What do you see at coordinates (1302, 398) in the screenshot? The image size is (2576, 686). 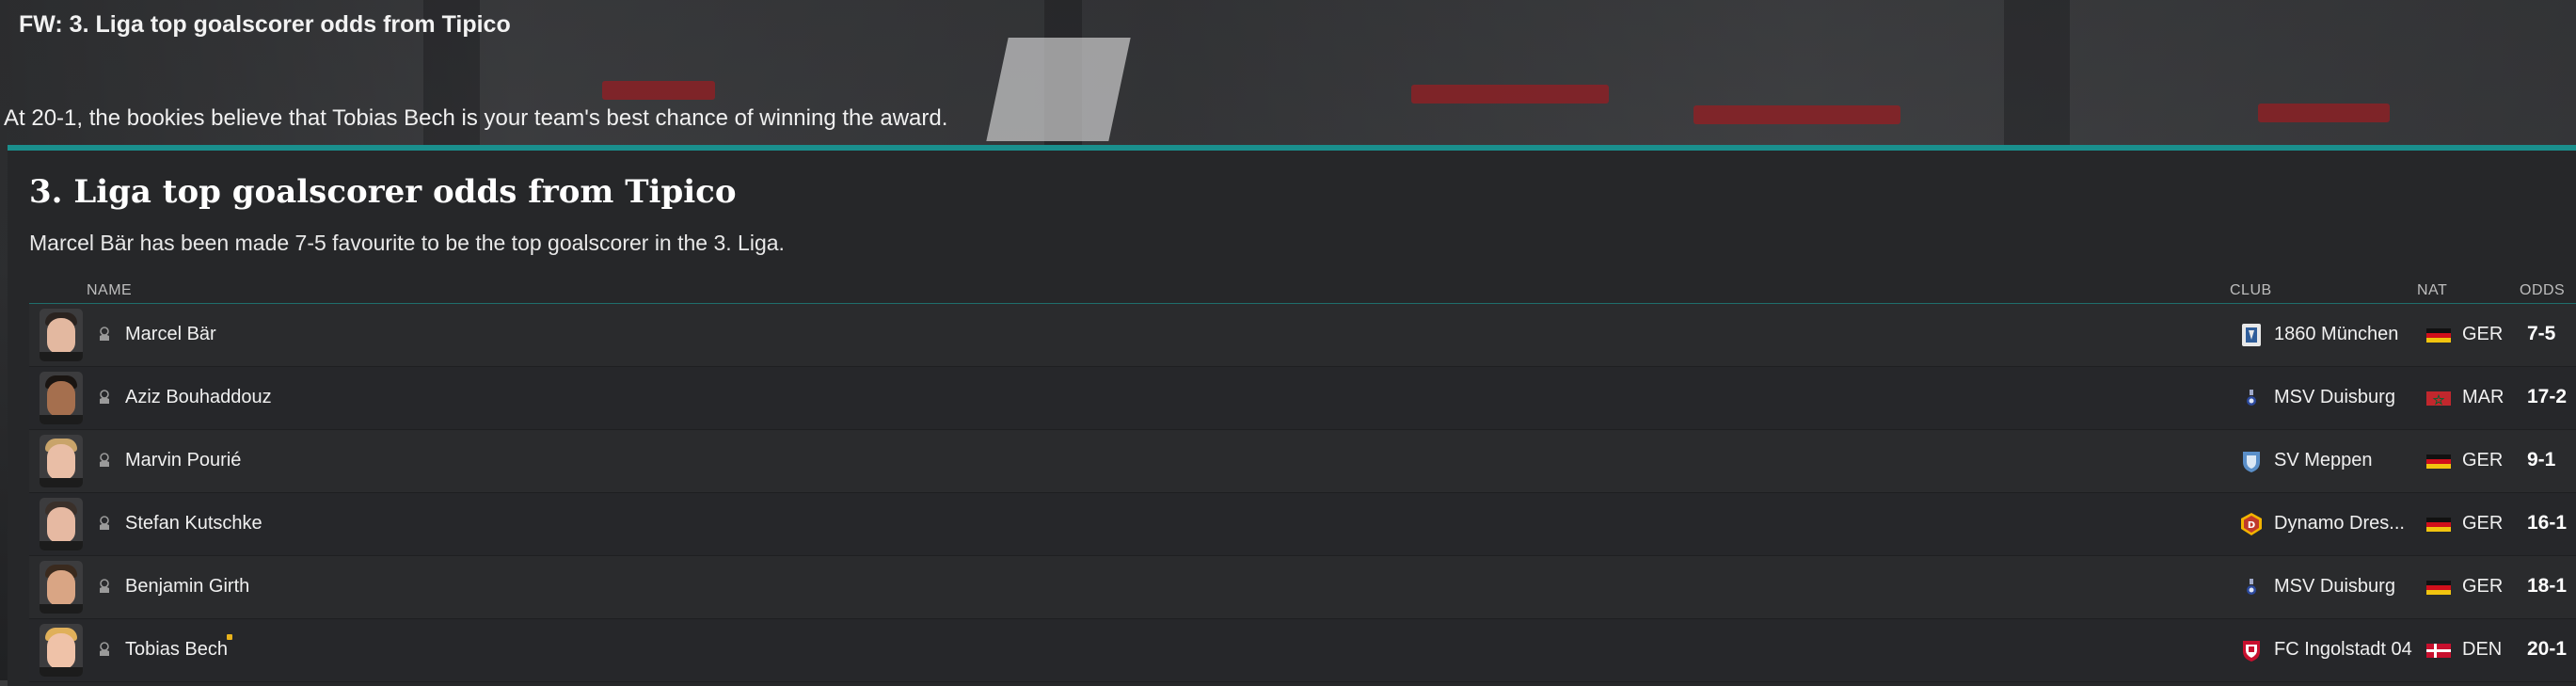 I see `table-row: Aziz Bouhaddouz MSV Duisburg MAR 17-2` at bounding box center [1302, 398].